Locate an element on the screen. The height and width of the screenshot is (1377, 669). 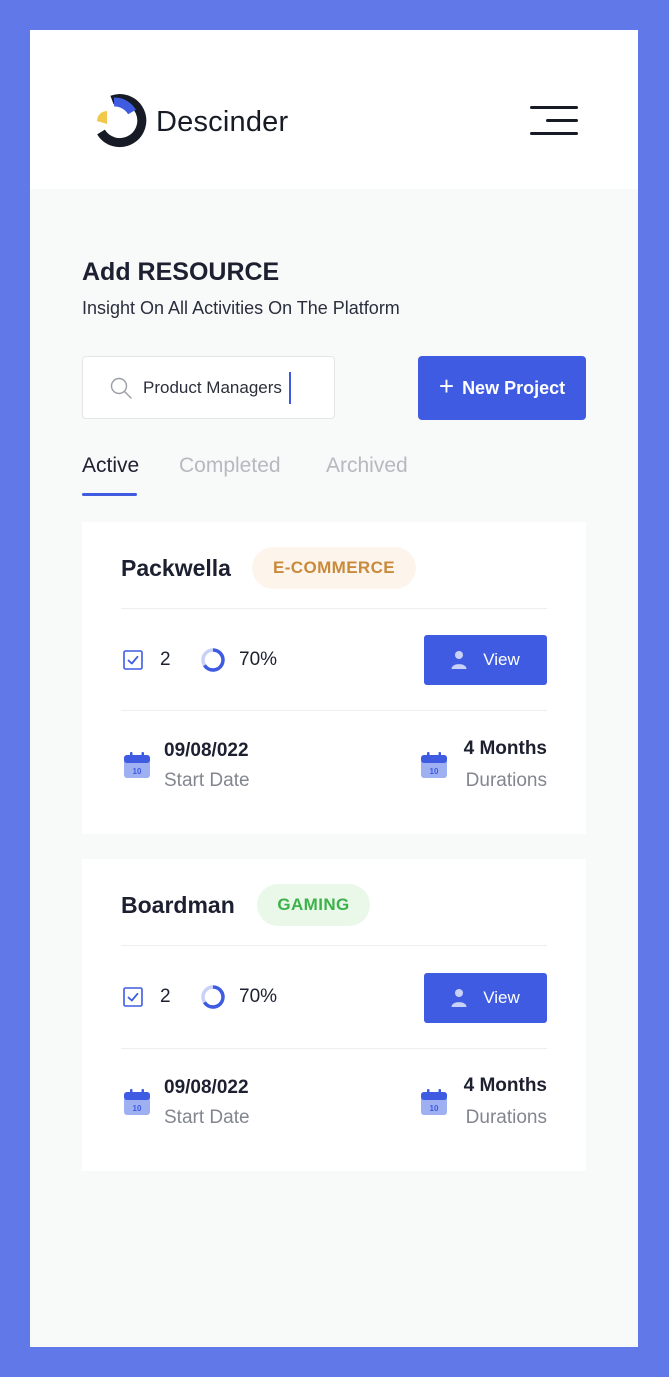
brand-logo: Descinder is located at coordinates (191, 122).